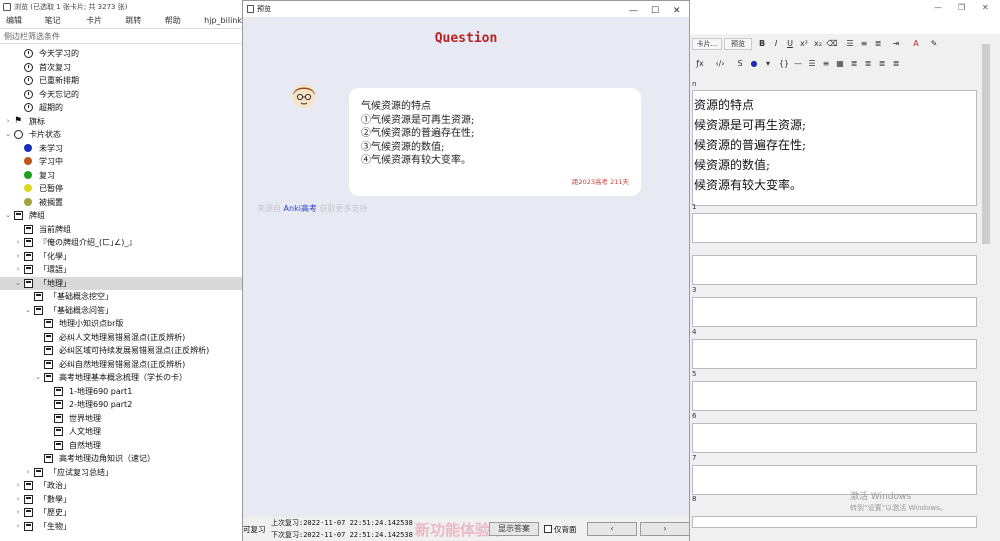  What do you see at coordinates (121, 229) in the screenshot?
I see `sidebar-tree-item: 当前牌组` at bounding box center [121, 229].